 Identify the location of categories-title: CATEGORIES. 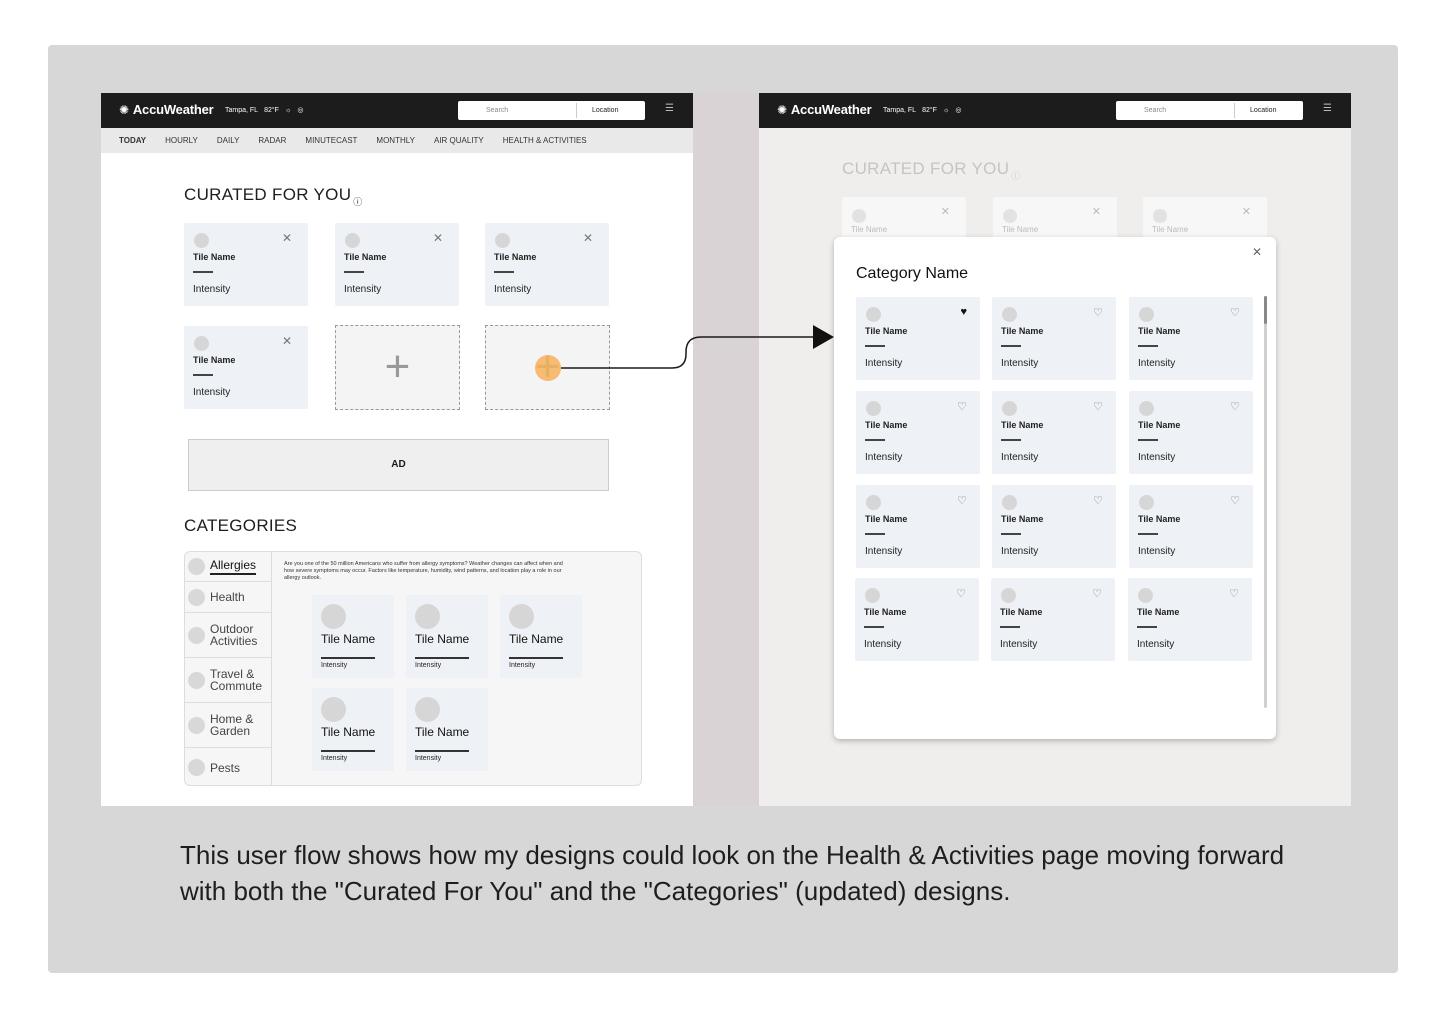
(241, 525).